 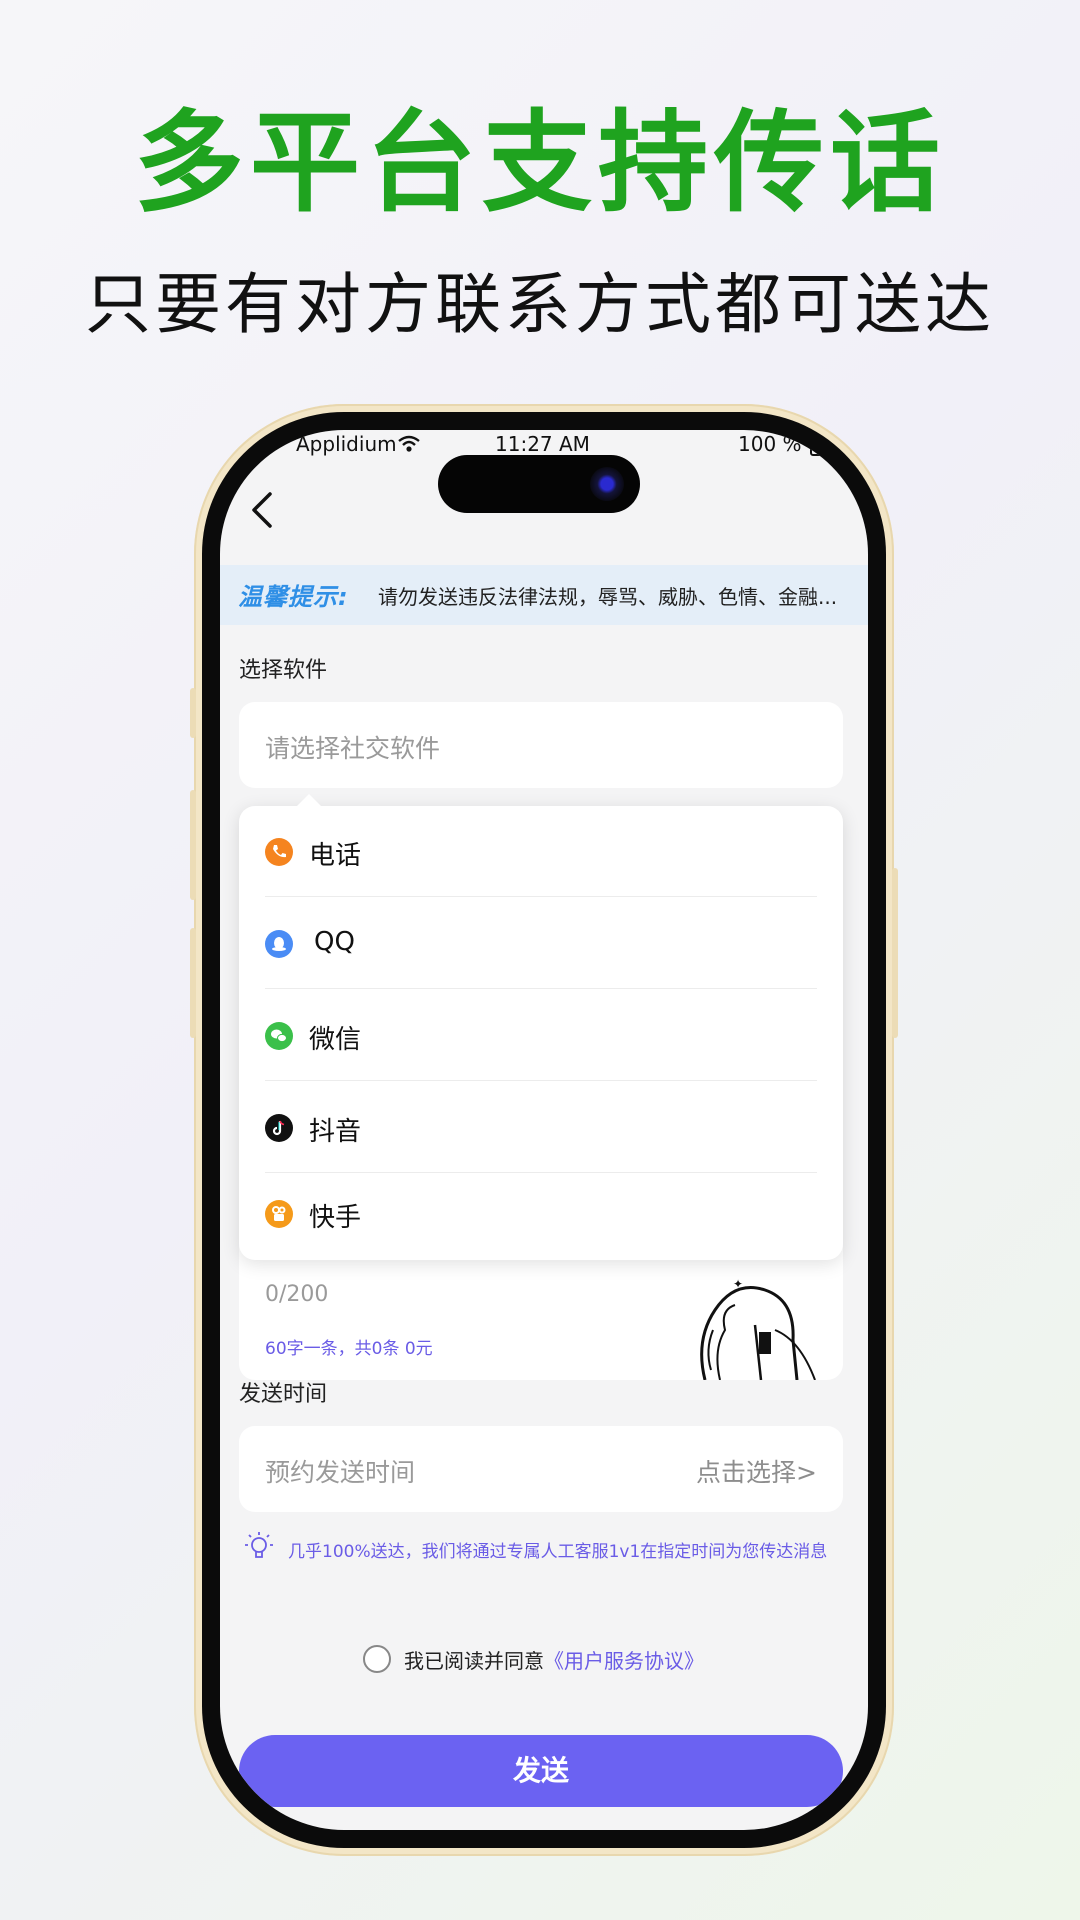 I want to click on phone-icon, so click(x=279, y=852).